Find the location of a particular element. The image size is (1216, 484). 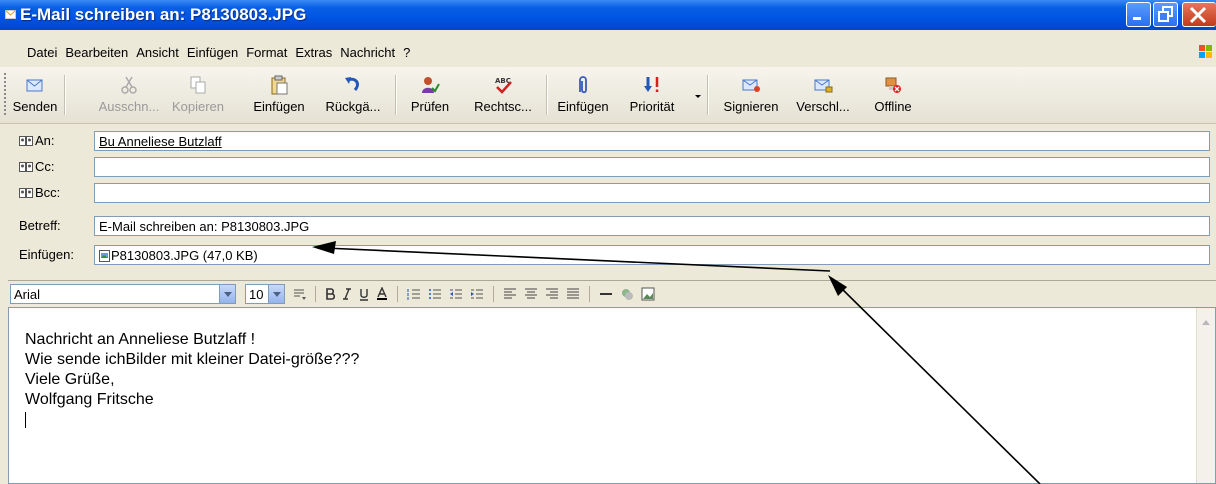

font-select: Arial is located at coordinates (123, 294).